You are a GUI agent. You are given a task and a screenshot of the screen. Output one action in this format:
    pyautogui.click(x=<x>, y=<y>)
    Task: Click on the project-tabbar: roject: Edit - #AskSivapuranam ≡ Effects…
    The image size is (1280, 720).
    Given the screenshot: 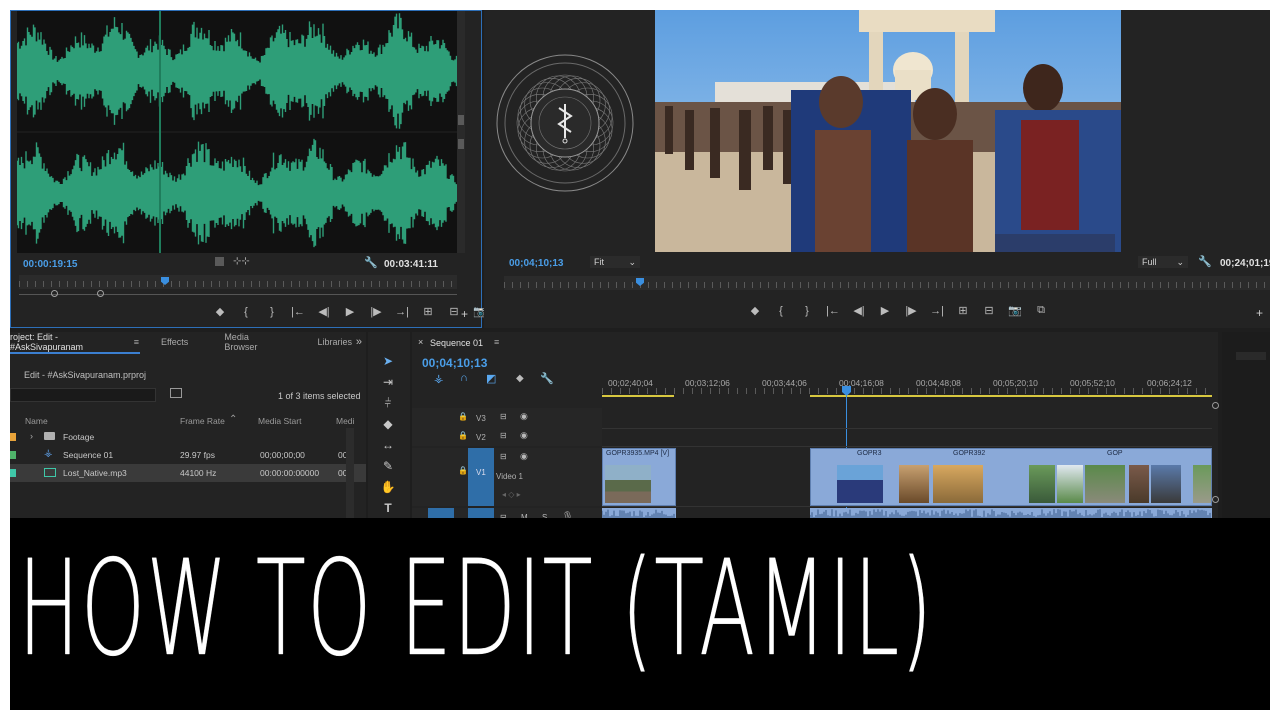 What is the action you would take?
    pyautogui.click(x=188, y=342)
    